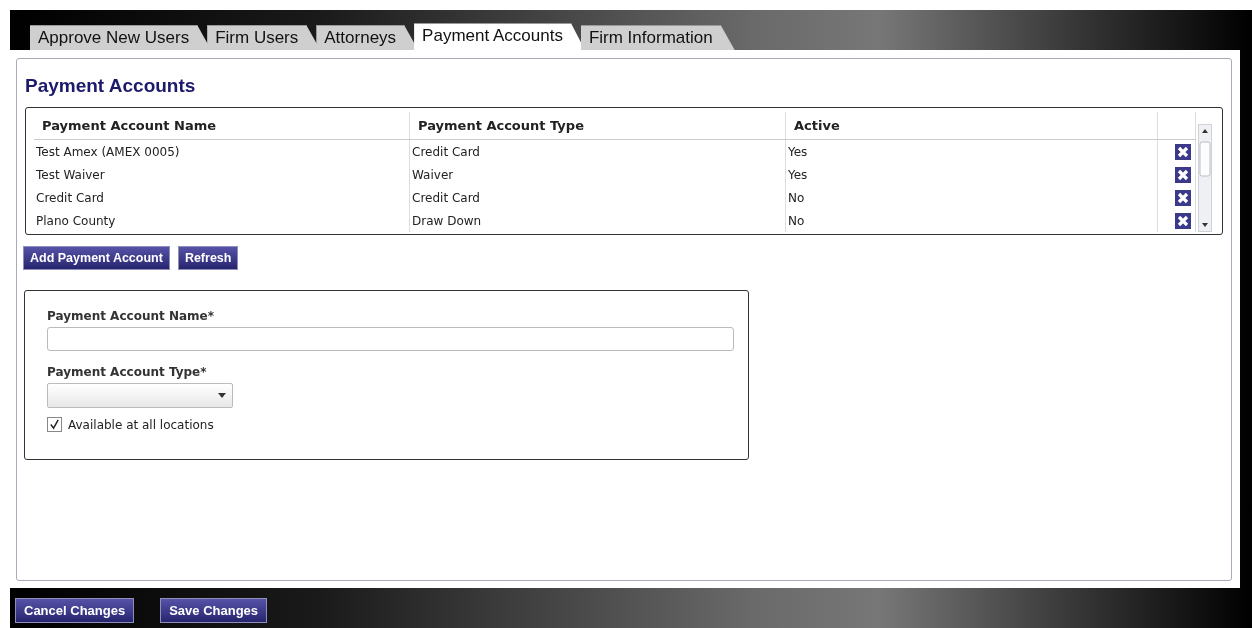  Describe the element at coordinates (54, 424) in the screenshot. I see `checkbox` at that location.